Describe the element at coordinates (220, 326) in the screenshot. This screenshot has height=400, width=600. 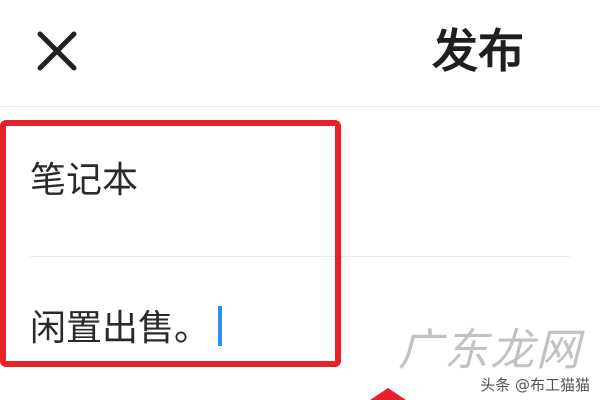
I see `text-caret` at that location.